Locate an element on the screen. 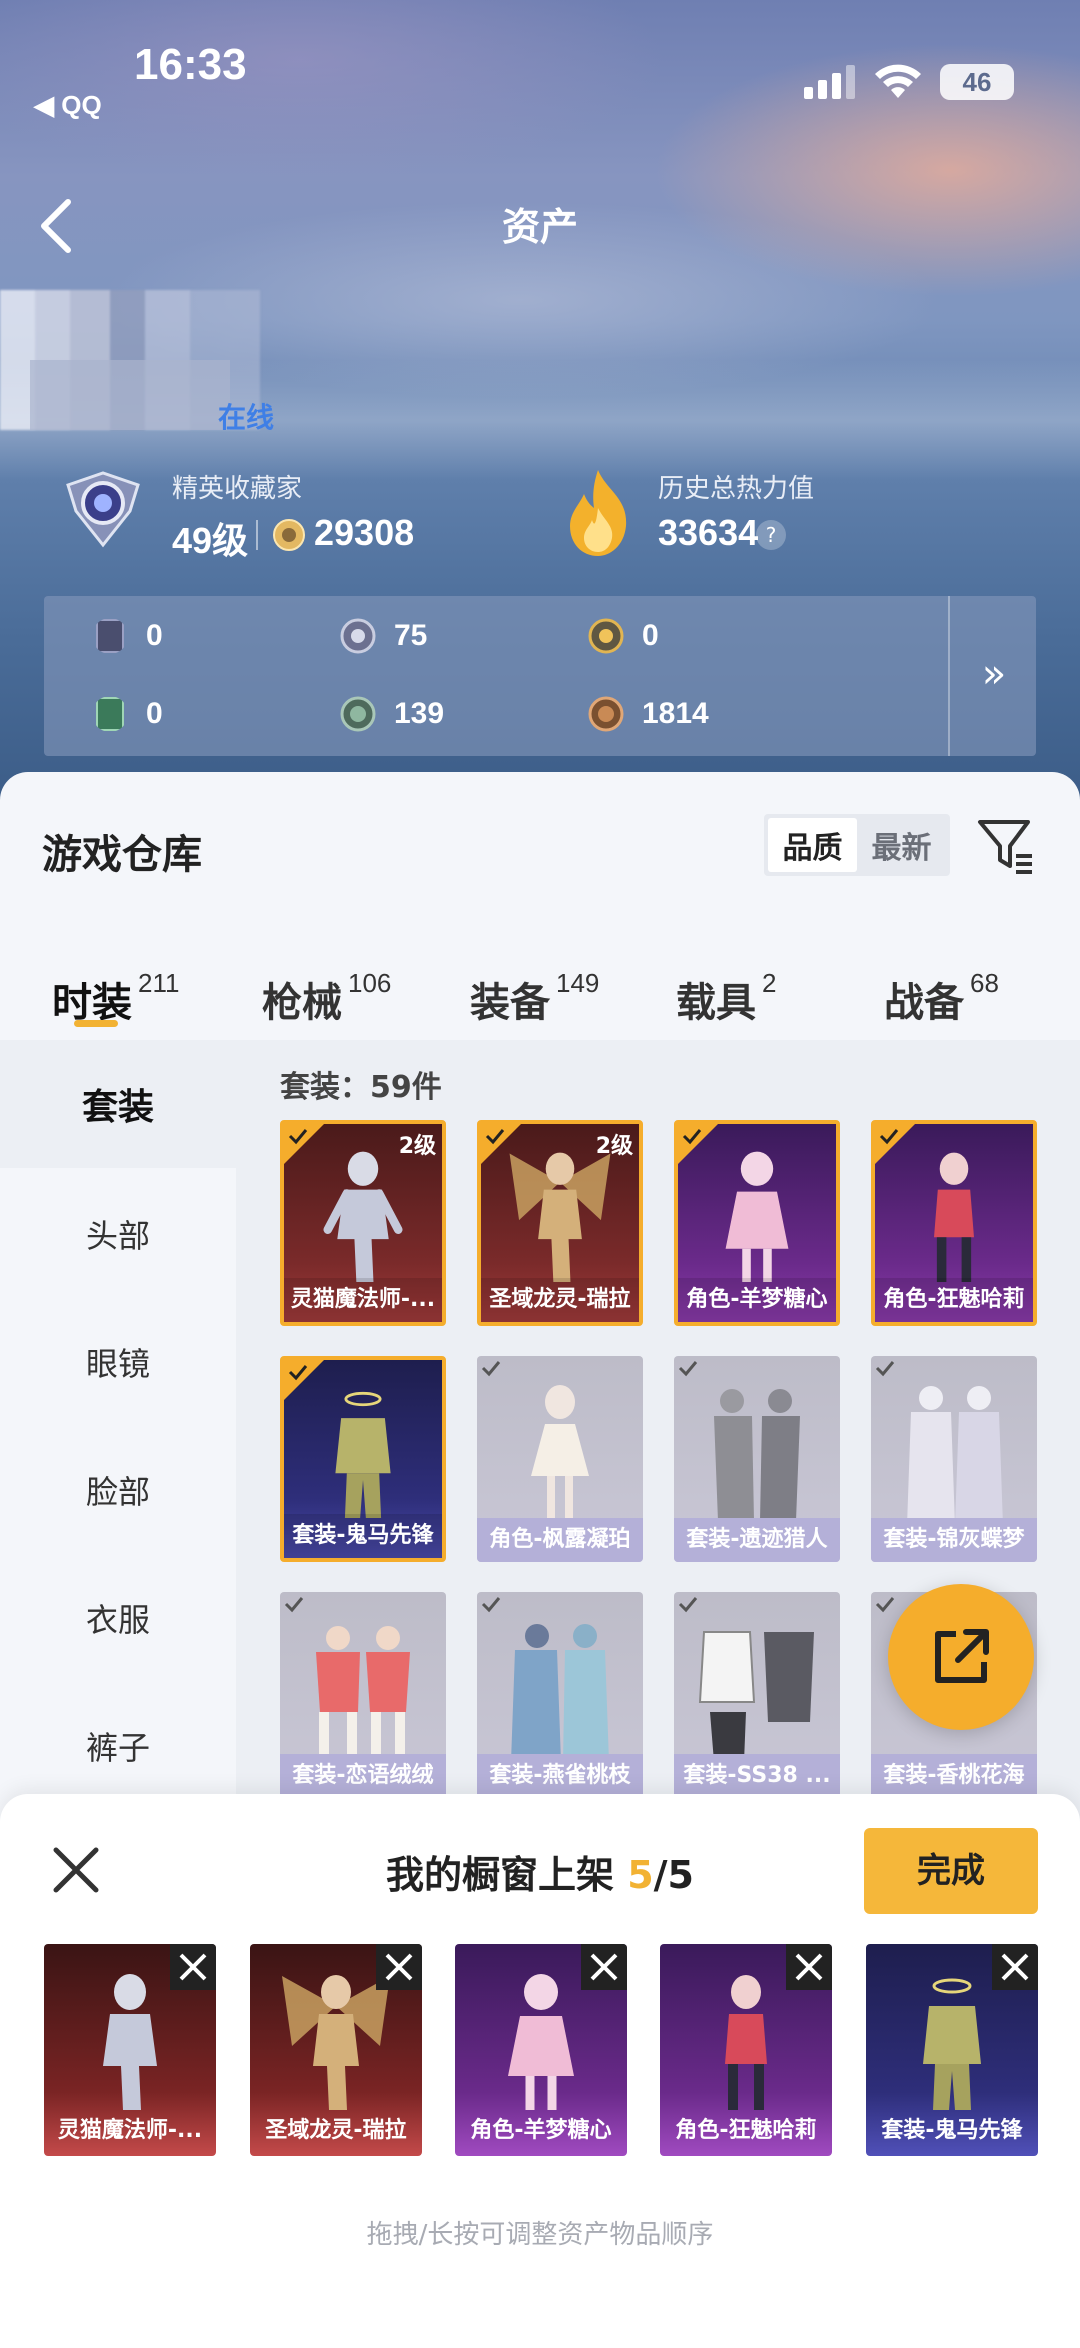  sidebar-item-face: 脸部 is located at coordinates (118, 1490).